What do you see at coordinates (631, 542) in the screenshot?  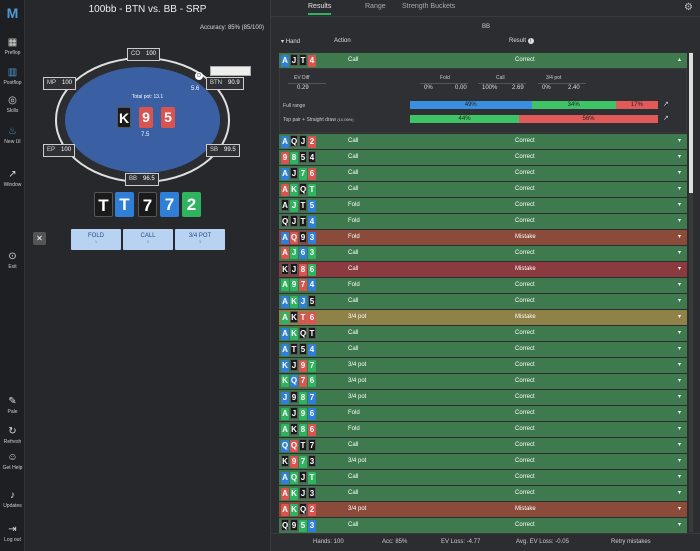 I see `retry-mistakes-button: Retry mistakes` at bounding box center [631, 542].